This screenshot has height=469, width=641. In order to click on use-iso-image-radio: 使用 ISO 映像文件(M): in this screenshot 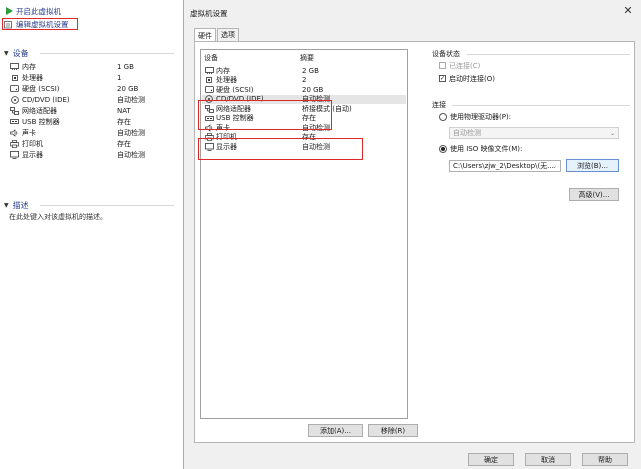, I will do `click(480, 148)`.